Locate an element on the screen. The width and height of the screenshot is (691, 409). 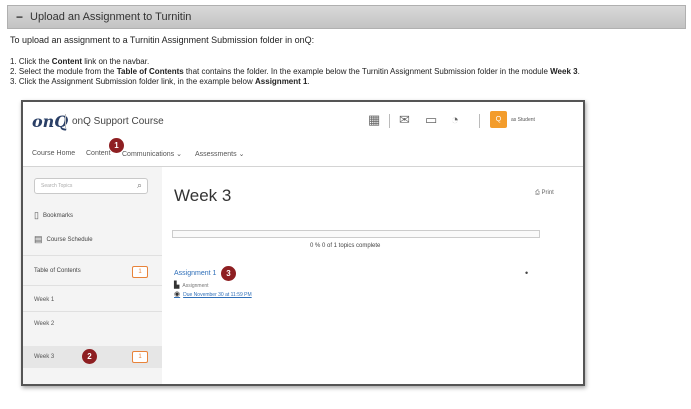
search-placeholder: Search Topics is located at coordinates (57, 186).